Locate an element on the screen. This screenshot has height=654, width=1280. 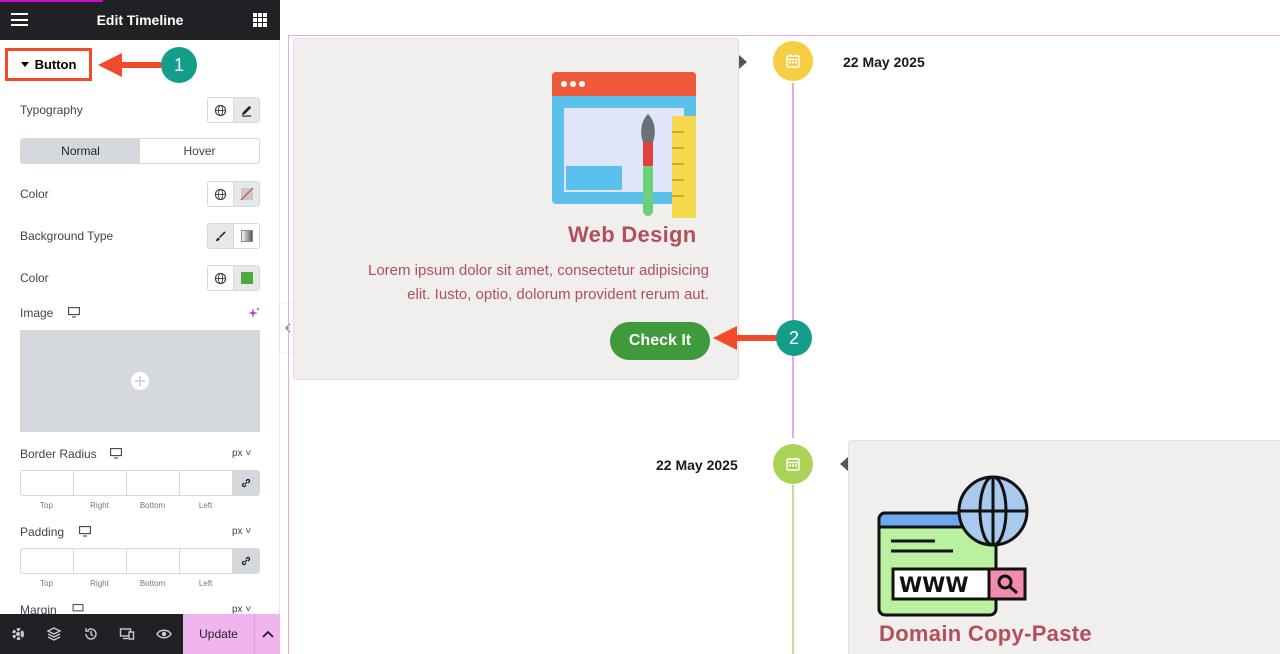
calendar-icon is located at coordinates (793, 61).